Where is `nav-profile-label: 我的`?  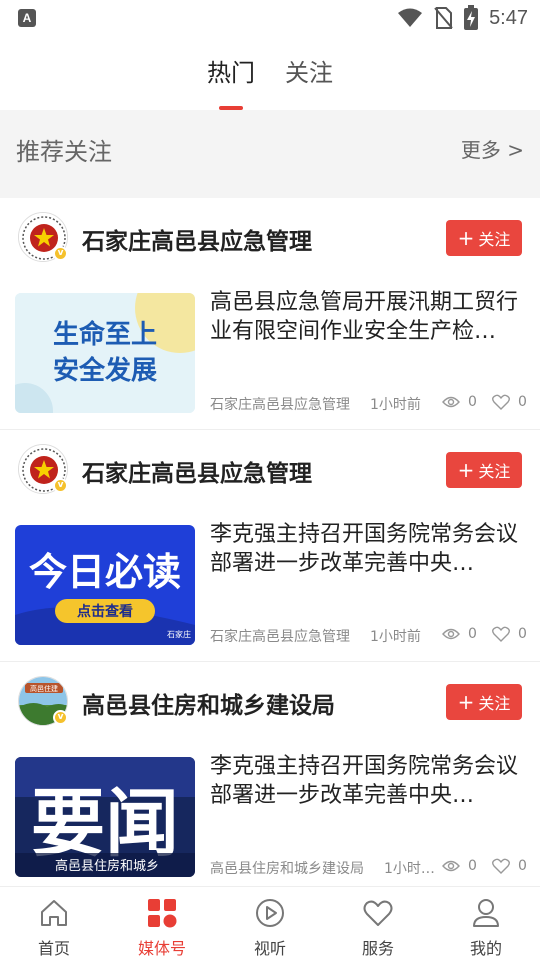 nav-profile-label: 我的 is located at coordinates (485, 948).